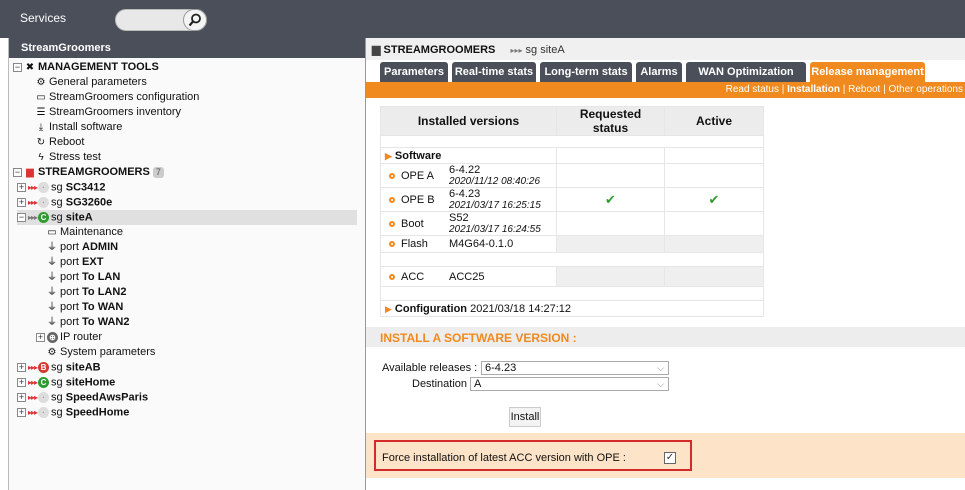 Image resolution: width=965 pixels, height=490 pixels. I want to click on tab-long-term-stats: Long-term stats, so click(586, 72).